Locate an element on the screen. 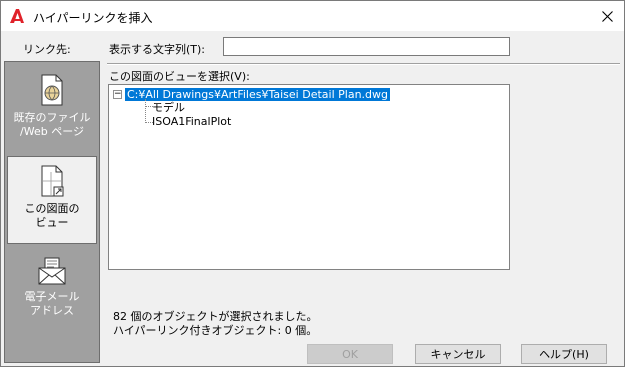 The height and width of the screenshot is (367, 625). sidebar-item-existing-file: 既存のファイル /Web ページ is located at coordinates (52, 111).